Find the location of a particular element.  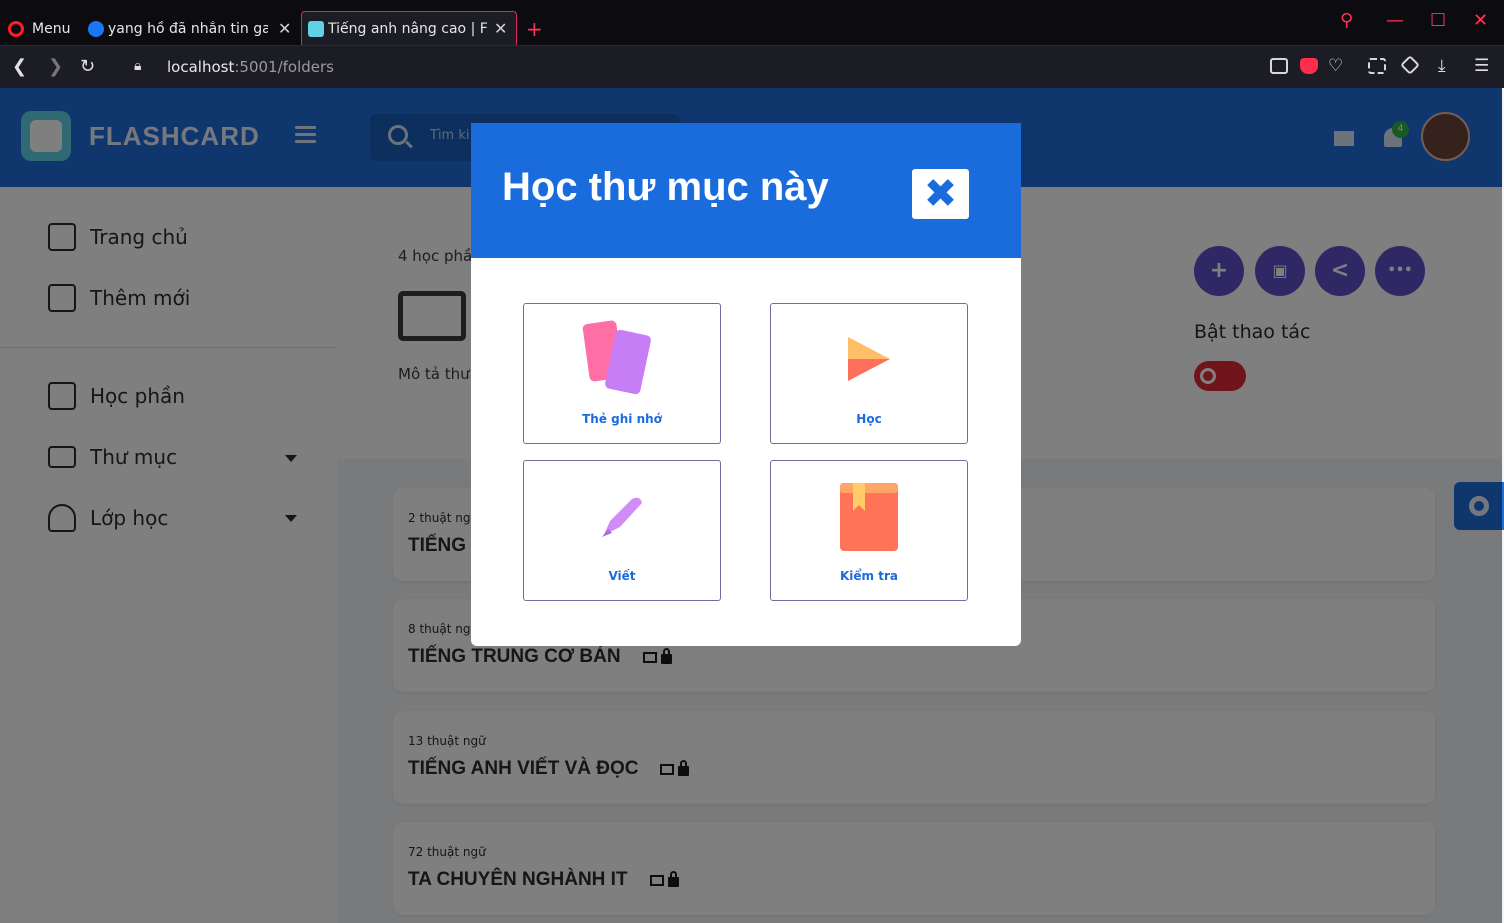

maximize-icon: ☐ is located at coordinates (1438, 20).